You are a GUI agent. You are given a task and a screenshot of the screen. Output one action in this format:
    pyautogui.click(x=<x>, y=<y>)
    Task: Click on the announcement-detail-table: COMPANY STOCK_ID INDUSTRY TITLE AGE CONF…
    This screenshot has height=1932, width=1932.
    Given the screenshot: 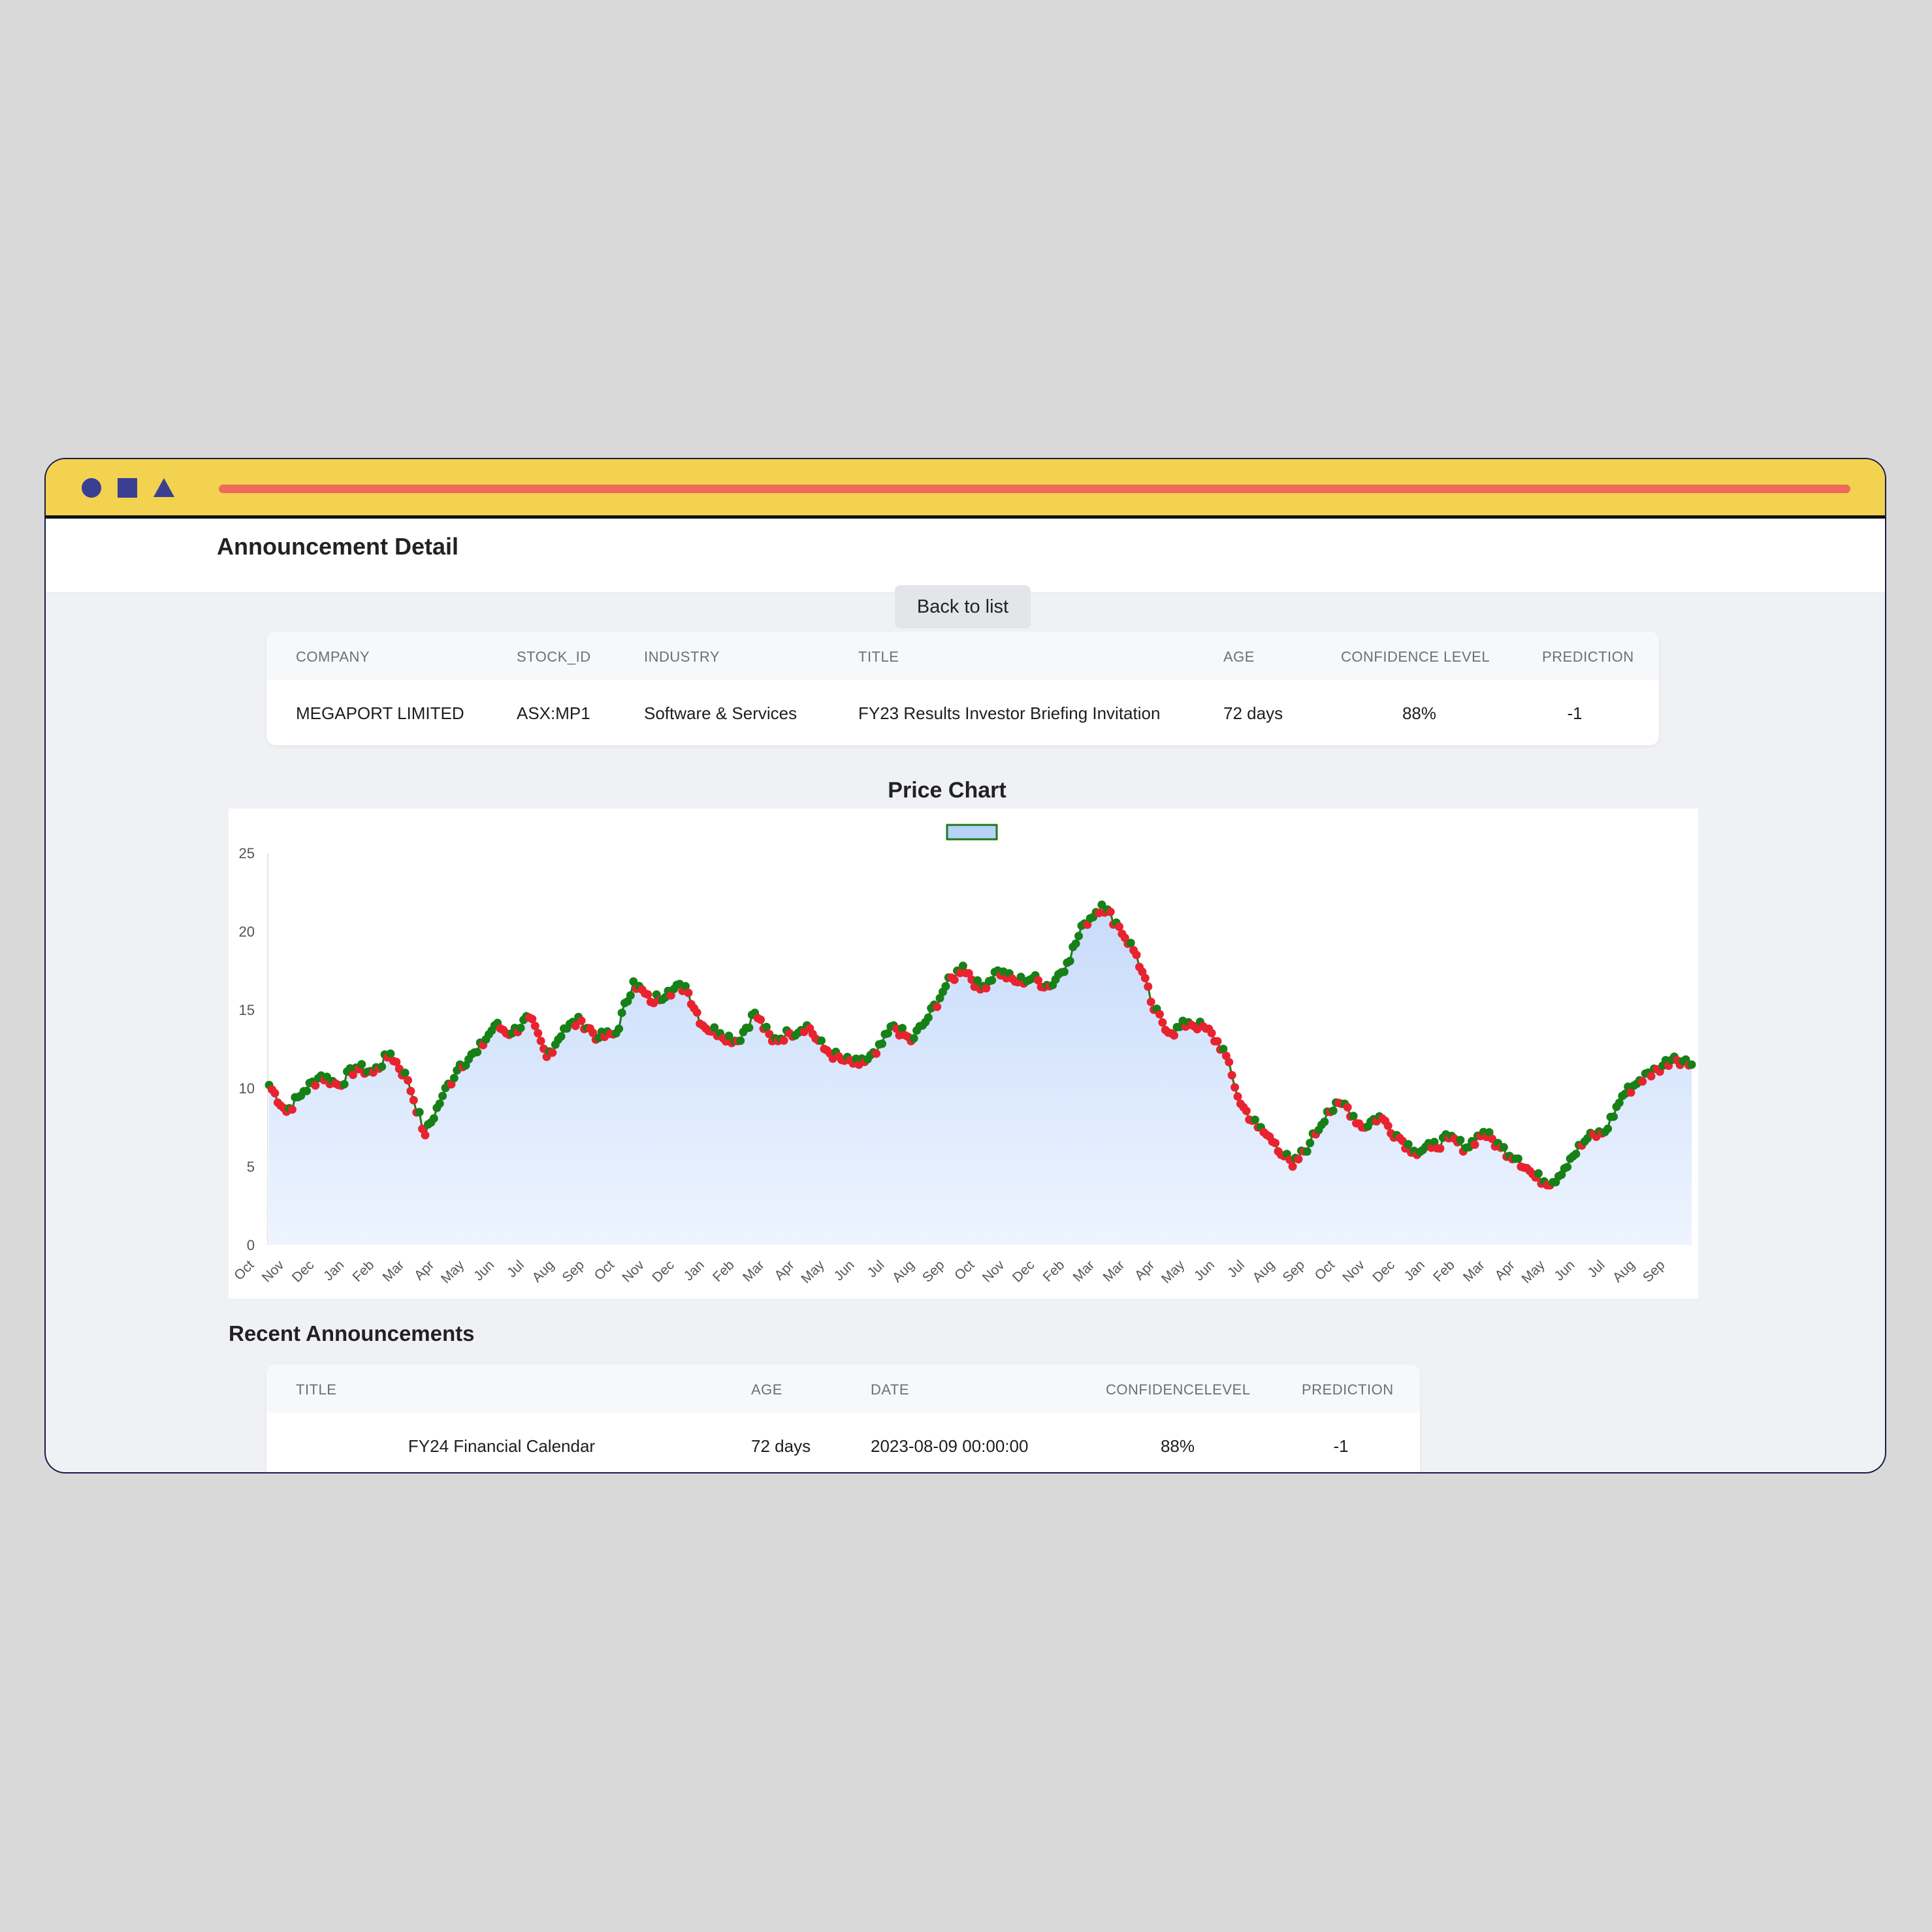 What is the action you would take?
    pyautogui.click(x=962, y=688)
    